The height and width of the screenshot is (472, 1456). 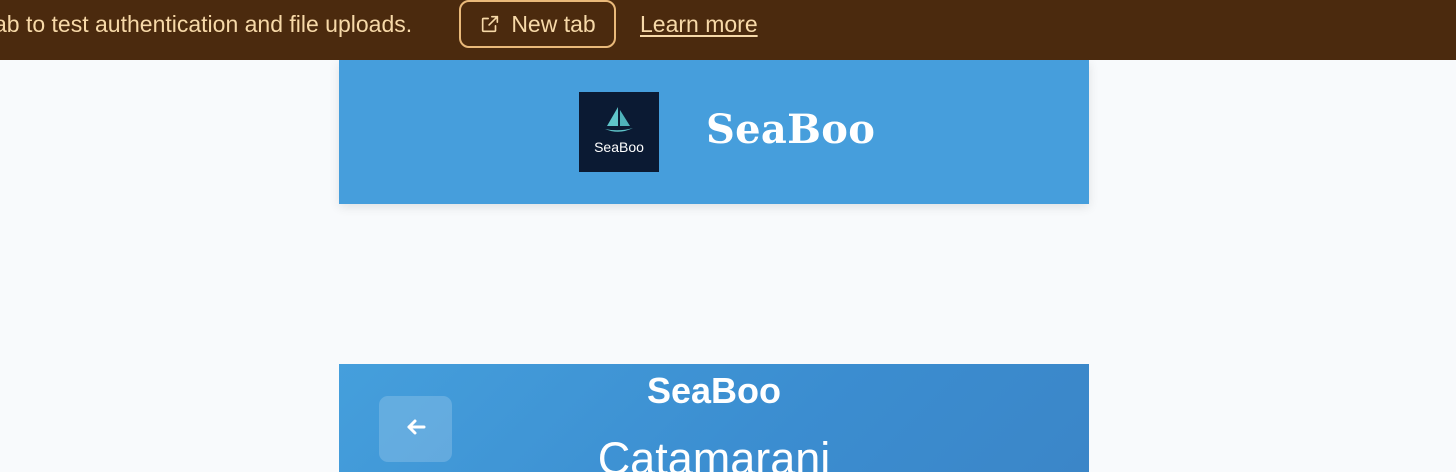 What do you see at coordinates (699, 24) in the screenshot?
I see `learn-more-link: Learn more` at bounding box center [699, 24].